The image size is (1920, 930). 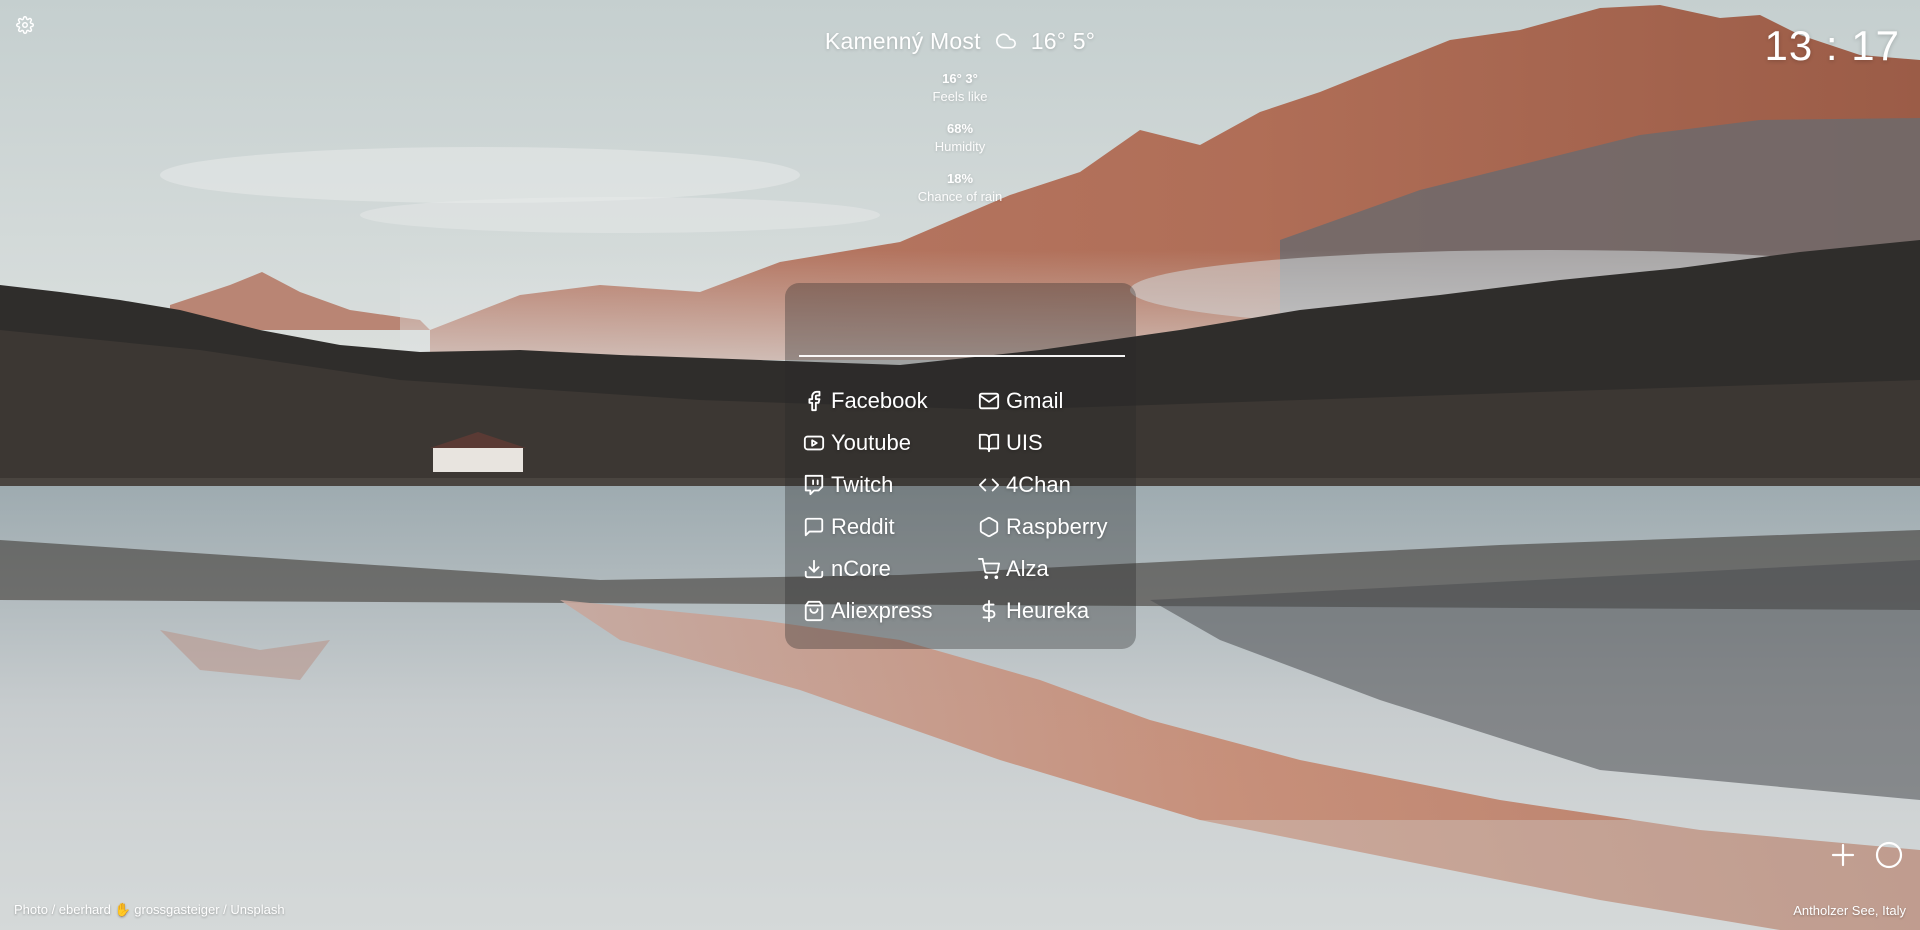 I want to click on clock: 13 : 17, so click(x=1832, y=45).